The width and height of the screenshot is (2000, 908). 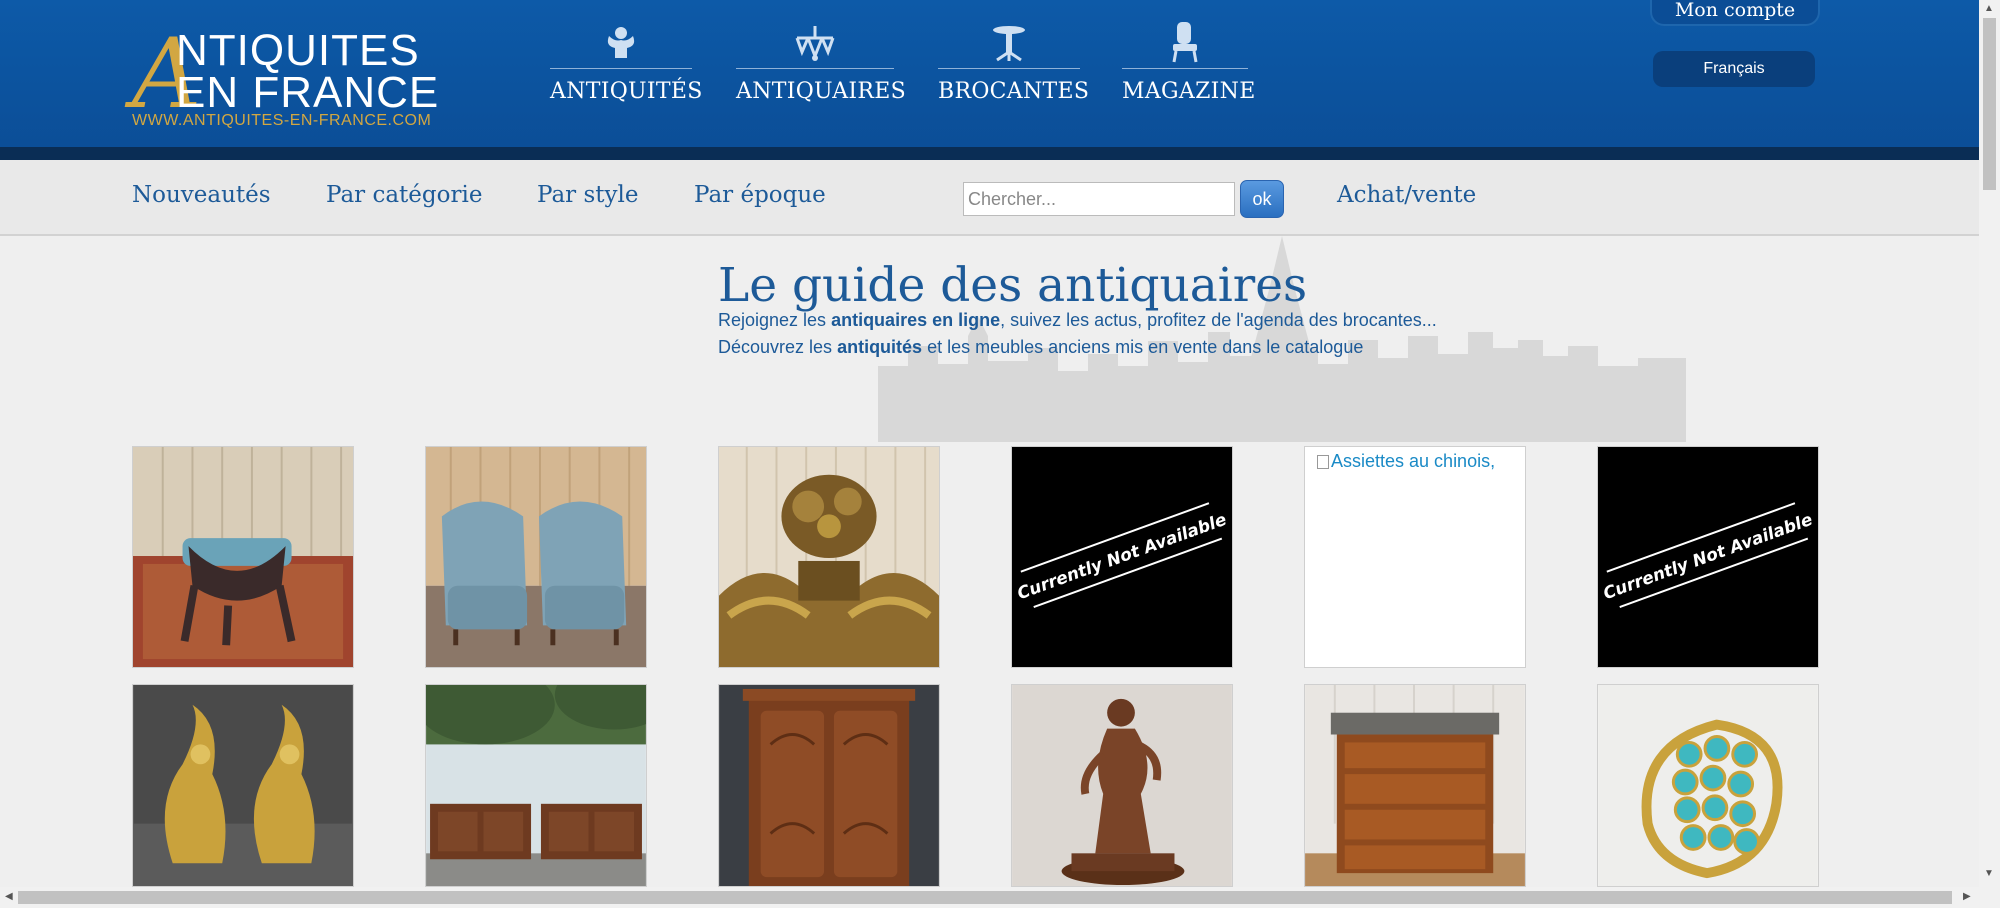 I want to click on logo-url: WWW.ANTIQUITES-EN-FRANCE.COM, so click(x=282, y=120).